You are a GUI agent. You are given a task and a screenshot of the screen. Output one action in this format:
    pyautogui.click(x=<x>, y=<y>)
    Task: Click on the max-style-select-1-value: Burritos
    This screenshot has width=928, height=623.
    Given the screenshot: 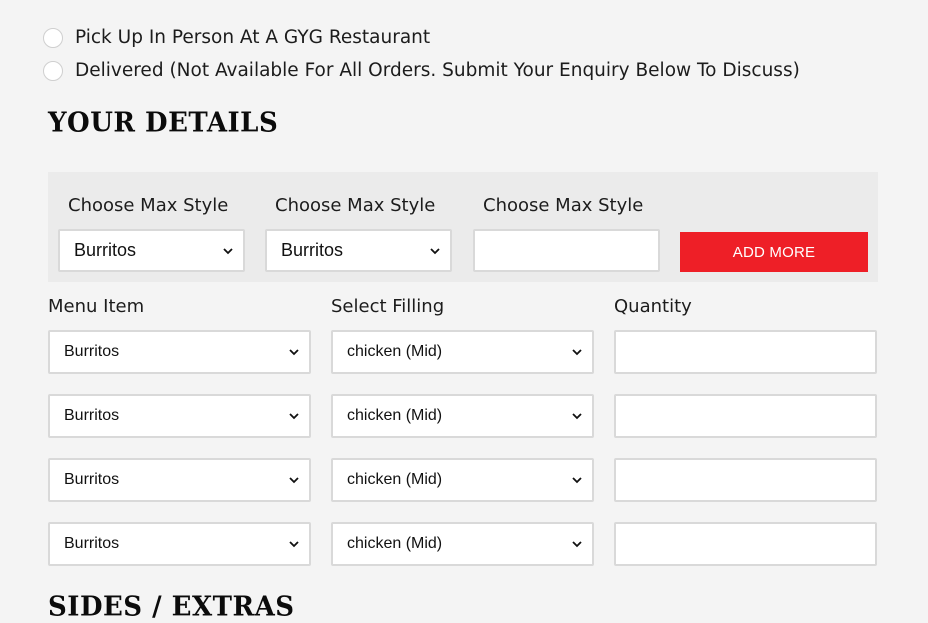 What is the action you would take?
    pyautogui.click(x=105, y=250)
    